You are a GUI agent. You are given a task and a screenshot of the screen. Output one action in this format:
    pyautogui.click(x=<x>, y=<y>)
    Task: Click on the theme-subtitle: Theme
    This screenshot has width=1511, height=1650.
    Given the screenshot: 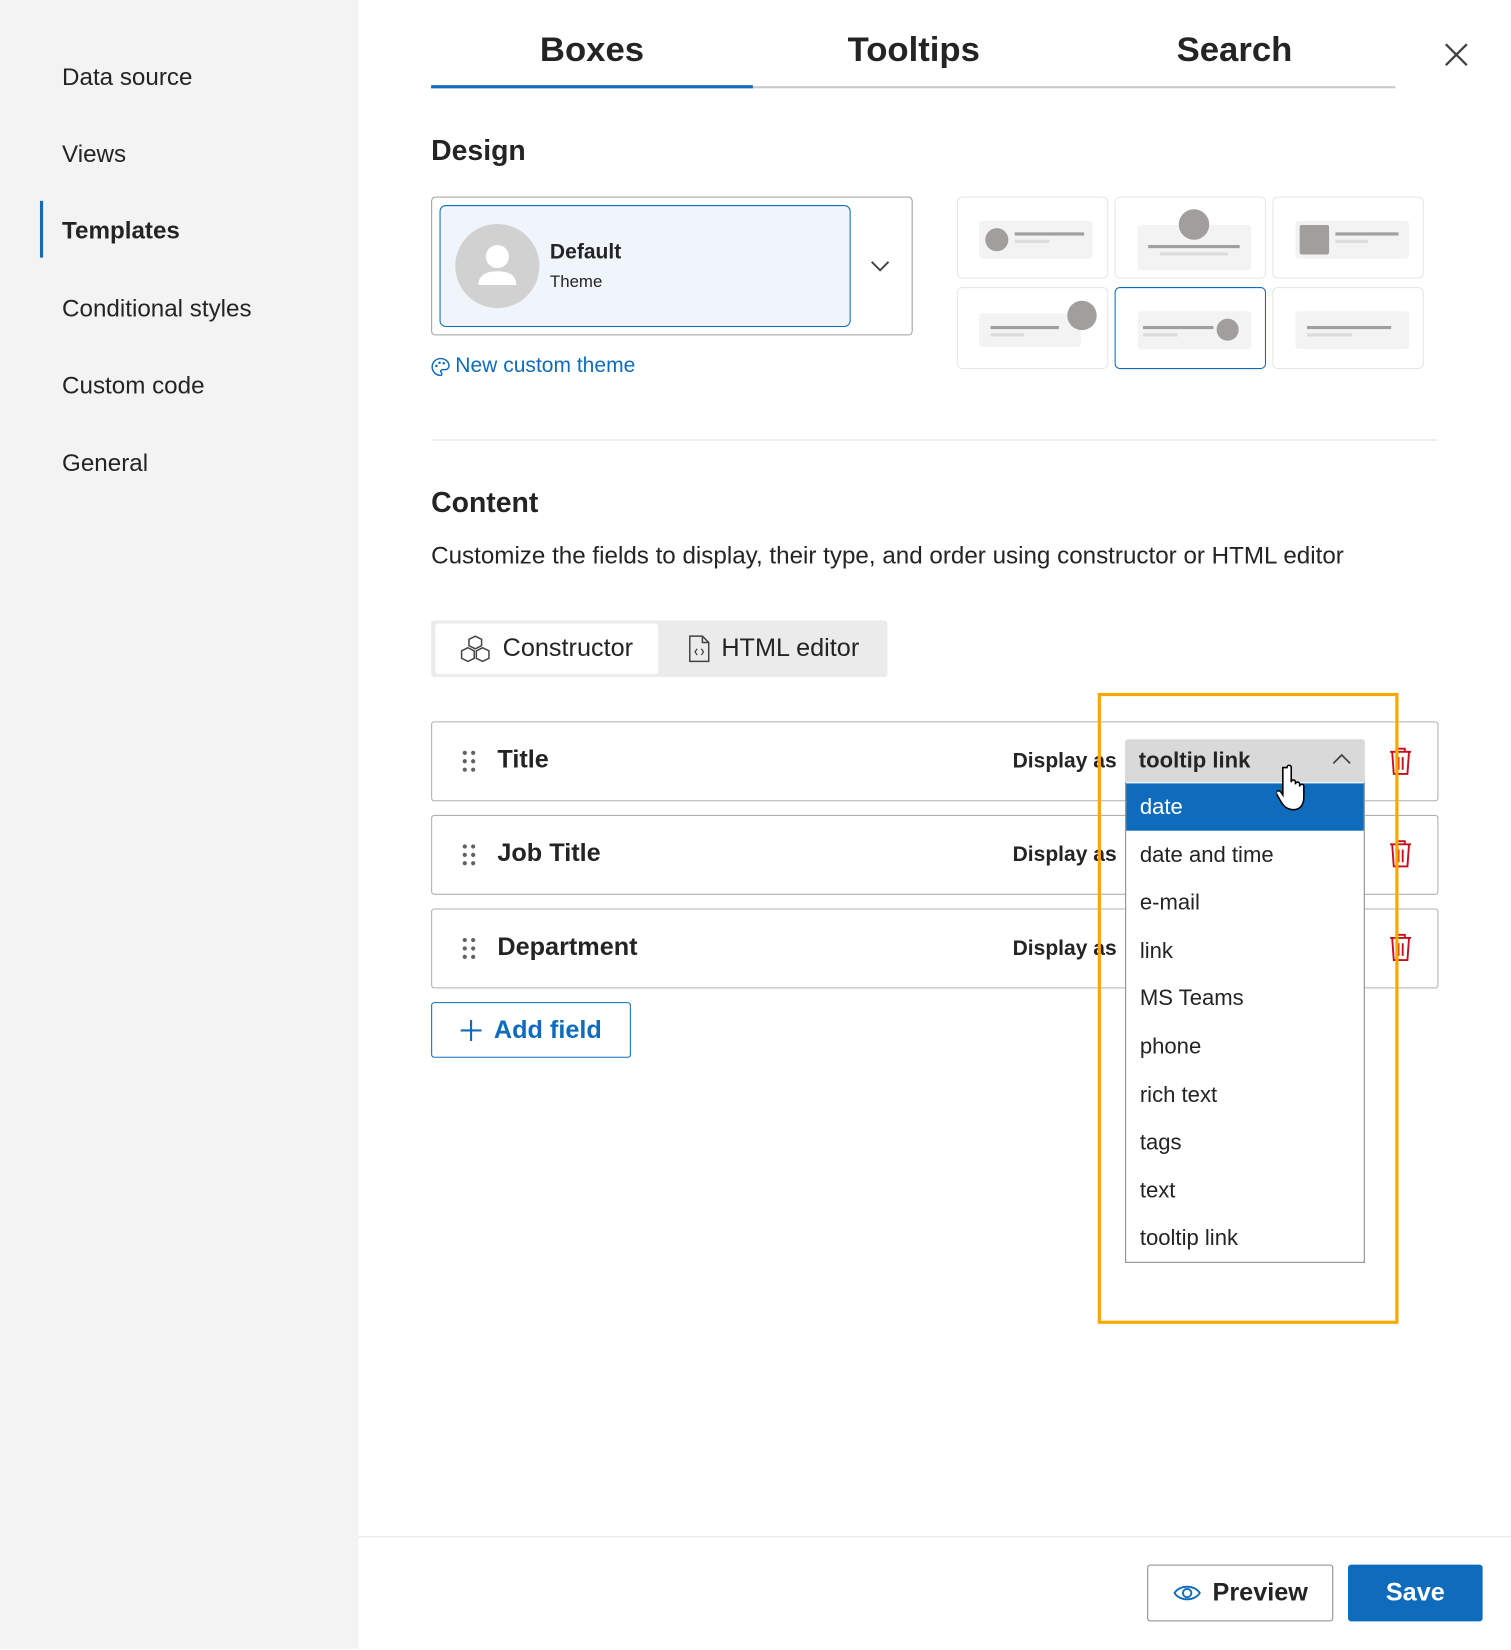 What is the action you would take?
    pyautogui.click(x=576, y=282)
    